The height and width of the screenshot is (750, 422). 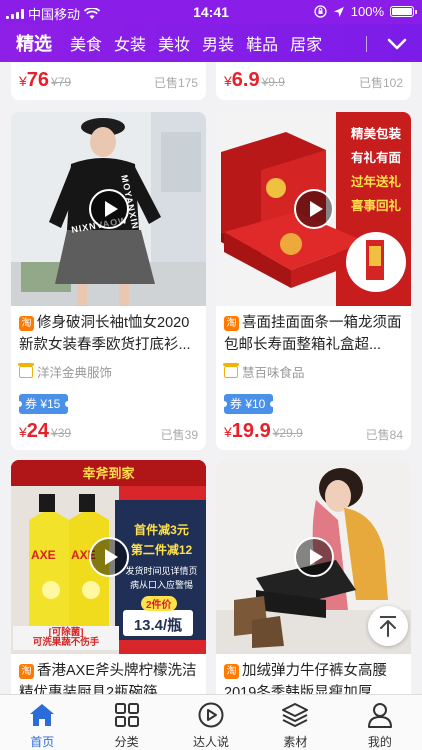 What do you see at coordinates (161, 578) in the screenshot?
I see `image-note-text: 发货时间见详情页 病从口入应警惕` at bounding box center [161, 578].